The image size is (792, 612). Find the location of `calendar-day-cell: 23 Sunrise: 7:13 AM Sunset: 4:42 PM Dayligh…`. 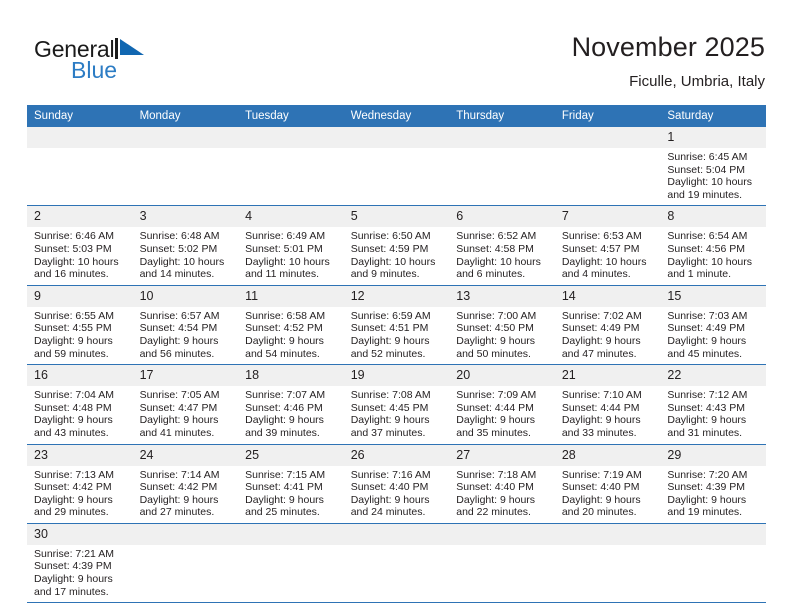

calendar-day-cell: 23 Sunrise: 7:13 AM Sunset: 4:42 PM Dayligh… is located at coordinates (80, 484).